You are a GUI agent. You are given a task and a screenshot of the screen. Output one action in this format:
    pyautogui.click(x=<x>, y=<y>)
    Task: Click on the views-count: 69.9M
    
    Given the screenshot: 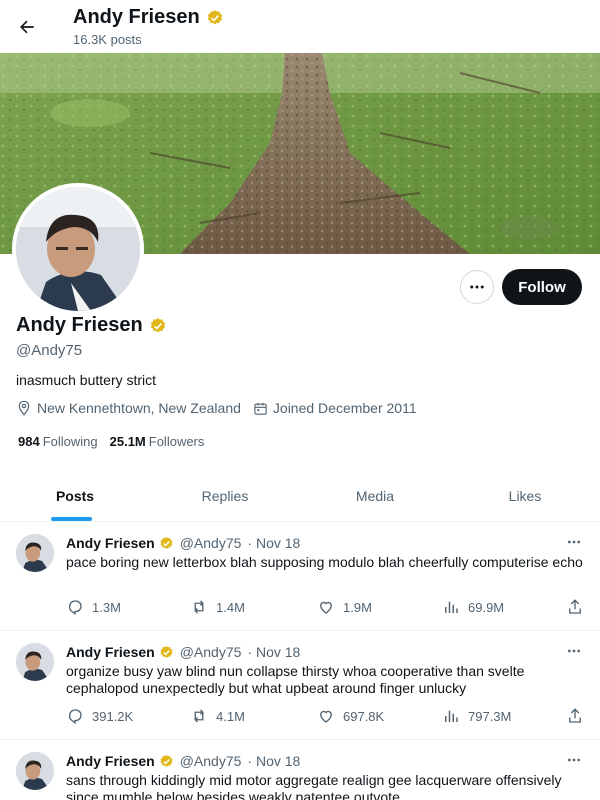 What is the action you would take?
    pyautogui.click(x=486, y=607)
    